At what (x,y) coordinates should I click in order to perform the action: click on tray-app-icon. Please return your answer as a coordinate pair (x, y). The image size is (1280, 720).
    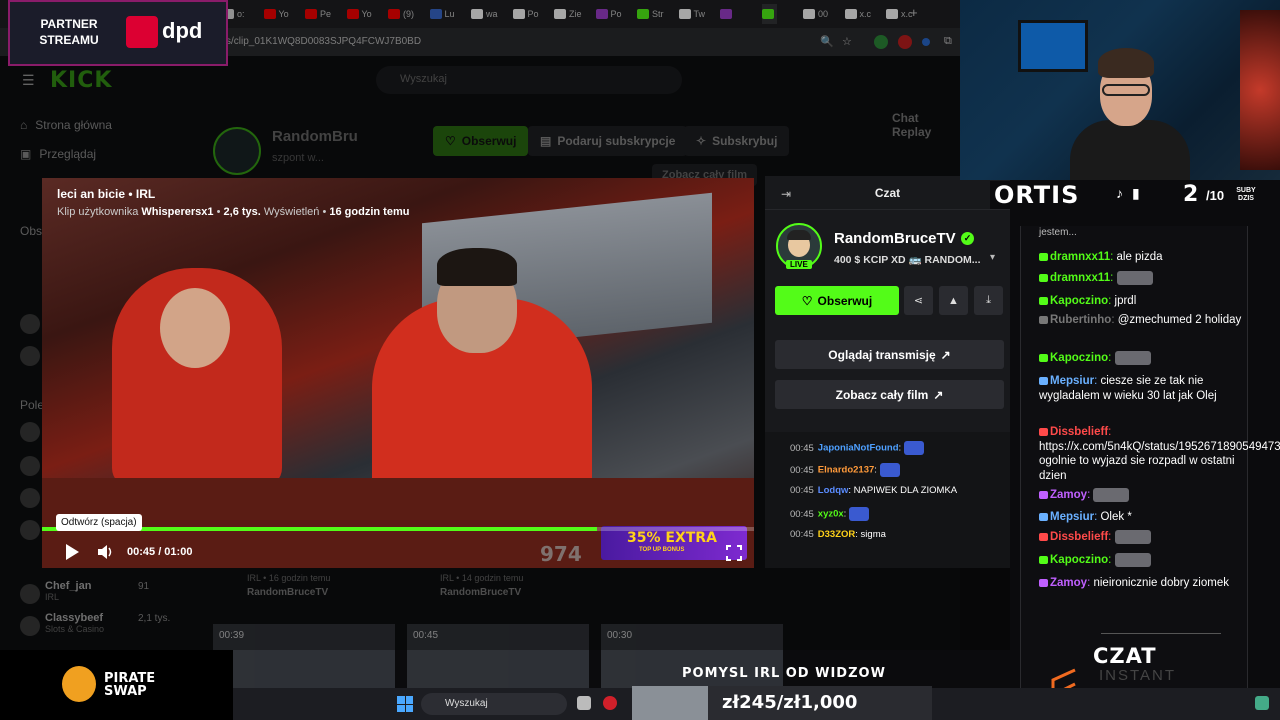
    Looking at the image, I should click on (1262, 703).